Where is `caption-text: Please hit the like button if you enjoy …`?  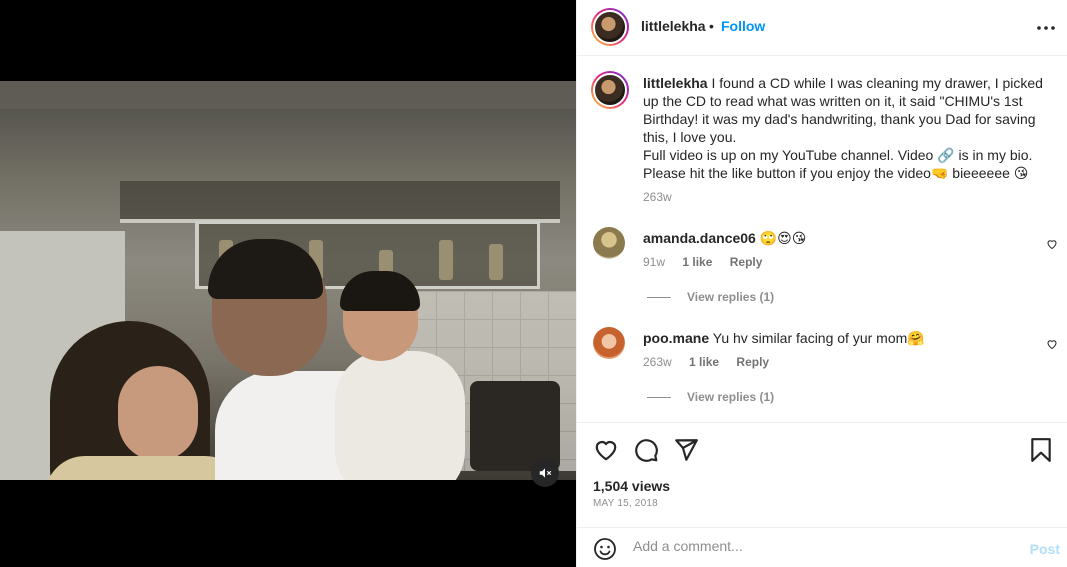
caption-text: Please hit the like button if you enjoy … is located at coordinates (836, 173).